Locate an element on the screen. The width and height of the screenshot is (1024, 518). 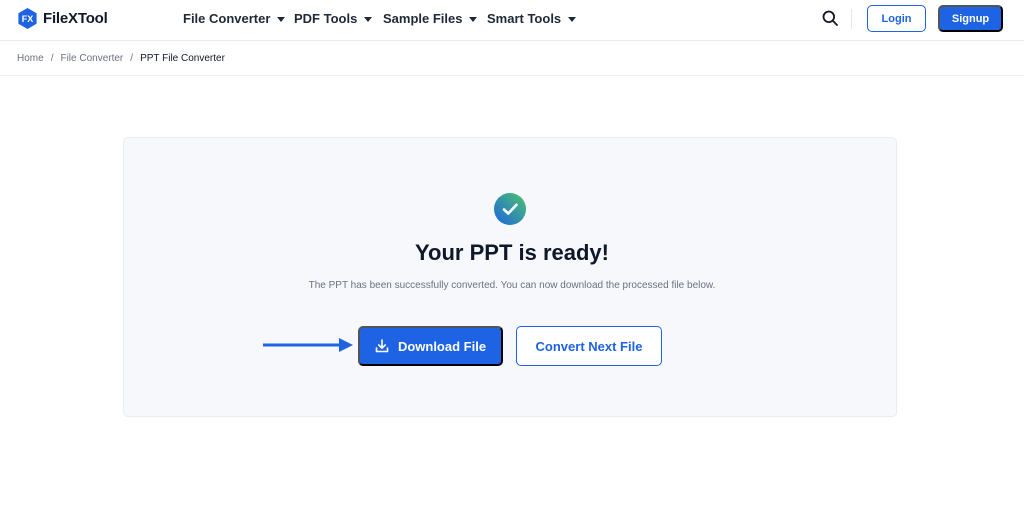
logo-text: FileXTool is located at coordinates (75, 18).